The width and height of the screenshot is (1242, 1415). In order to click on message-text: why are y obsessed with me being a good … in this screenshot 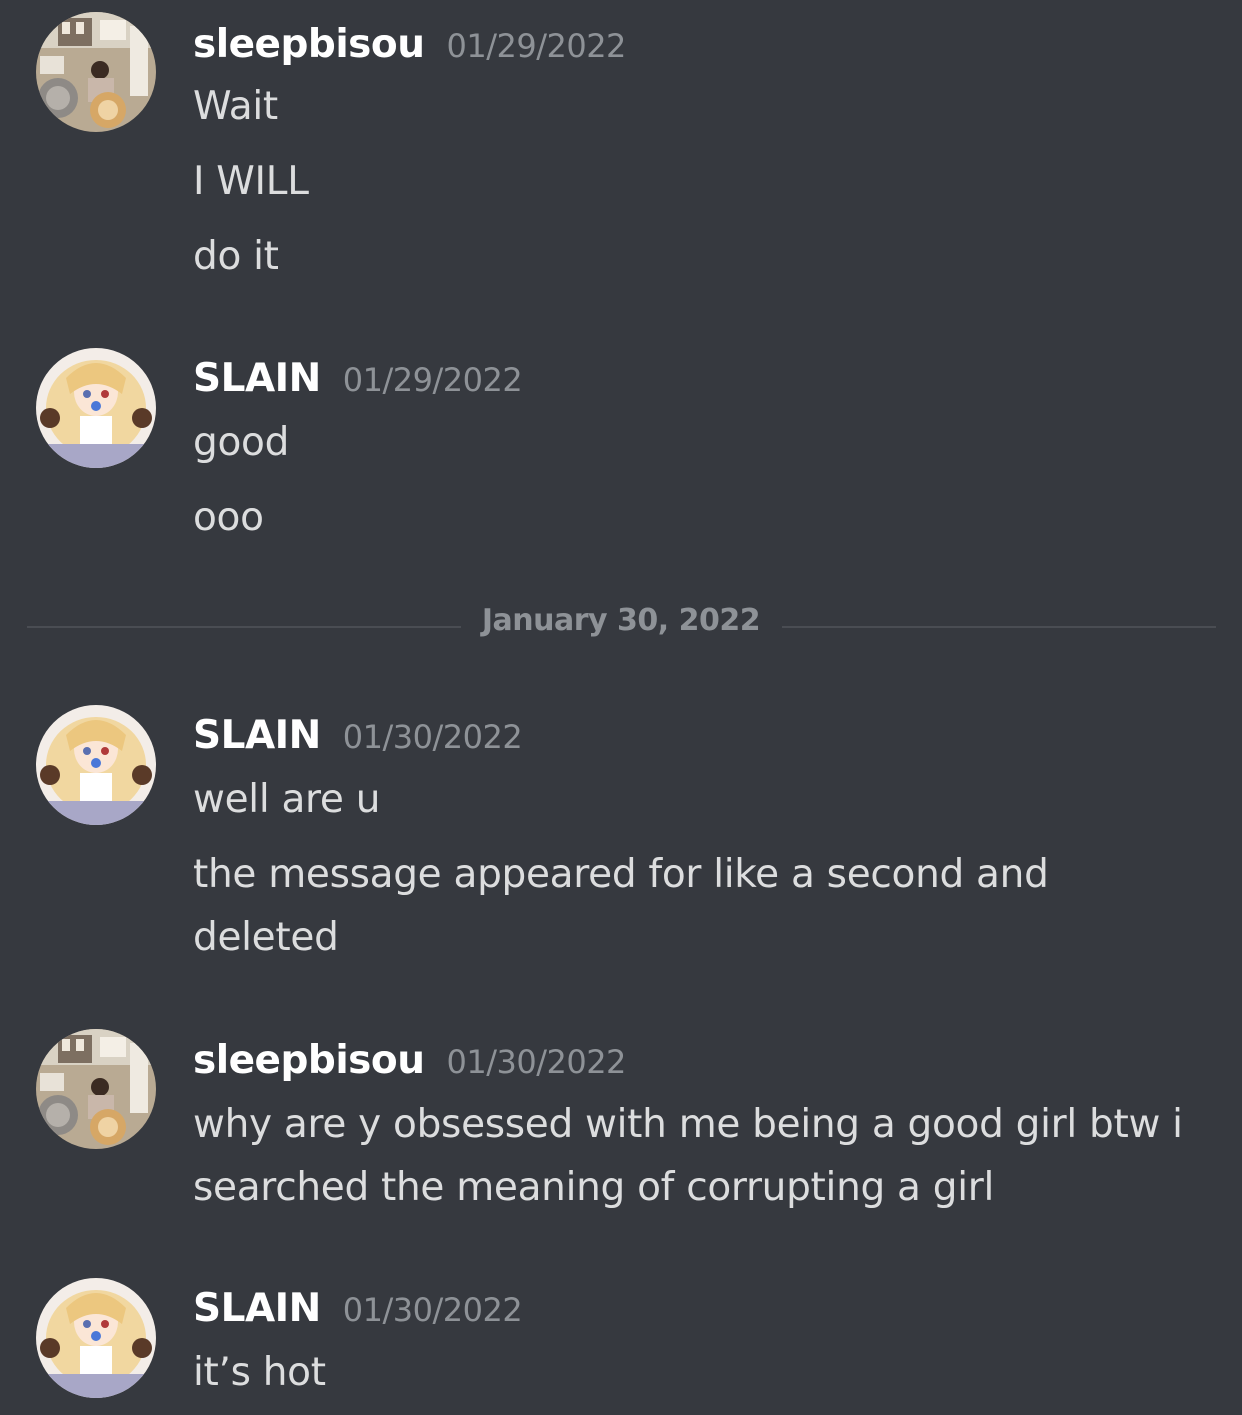, I will do `click(688, 1156)`.